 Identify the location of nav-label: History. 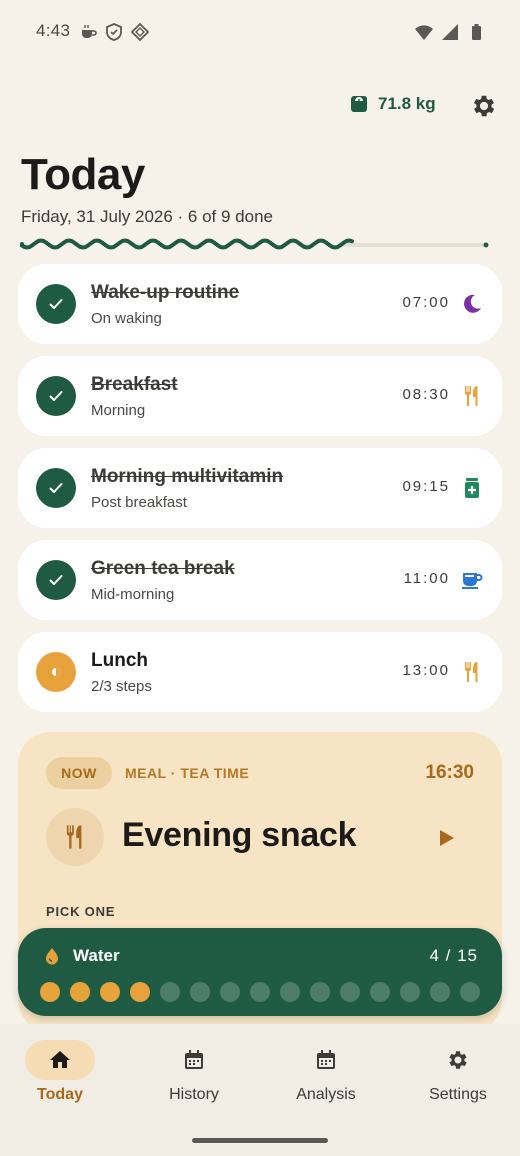
(194, 1094).